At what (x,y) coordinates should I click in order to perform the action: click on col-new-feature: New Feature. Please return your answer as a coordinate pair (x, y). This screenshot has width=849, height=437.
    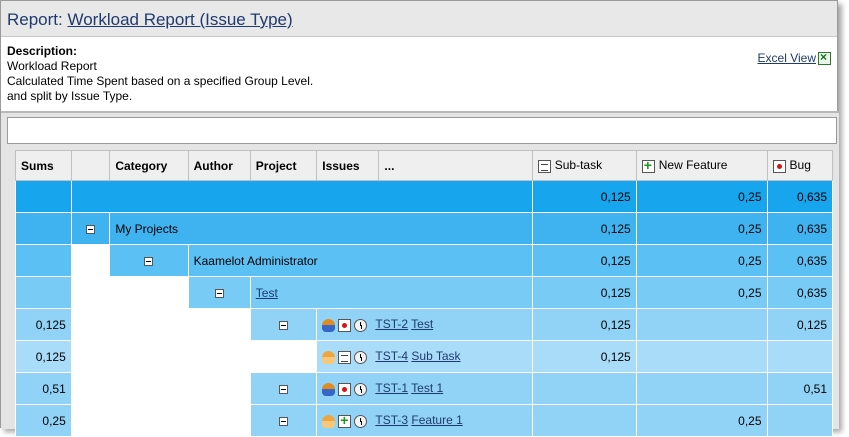
    Looking at the image, I should click on (701, 165).